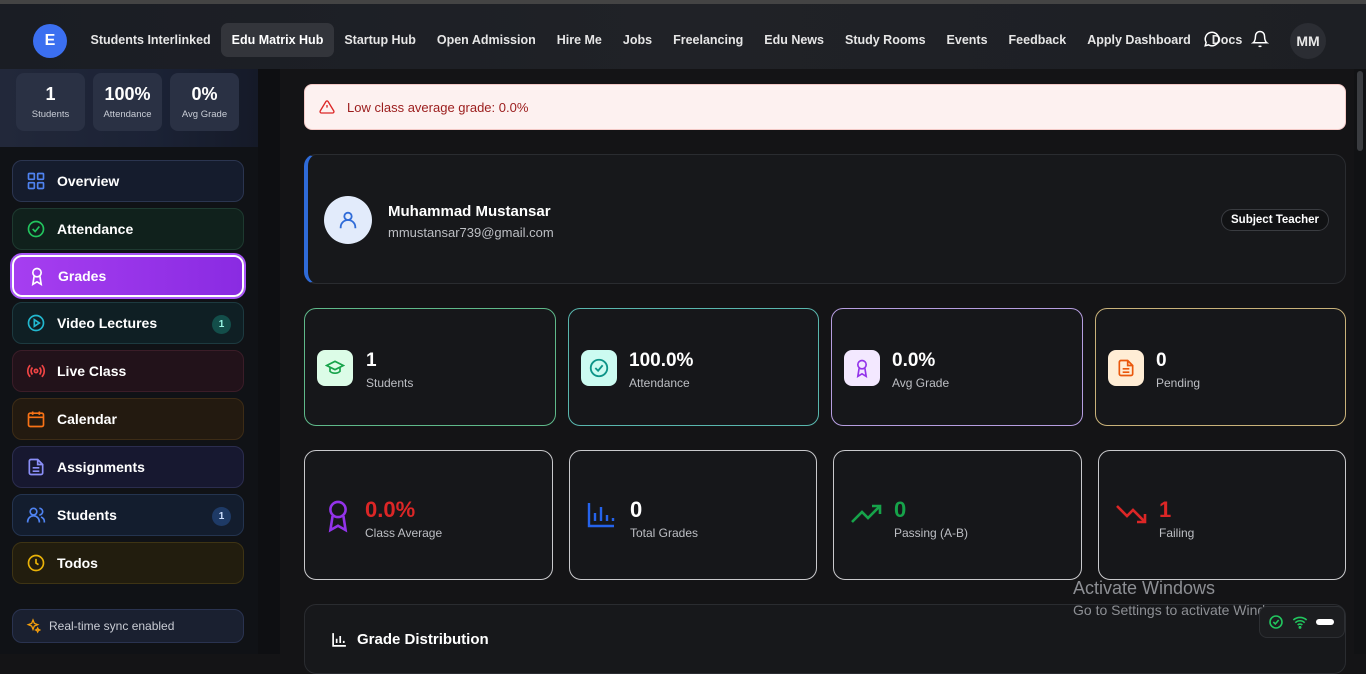 The height and width of the screenshot is (674, 1366). I want to click on sync-status: Real-time sync enabled, so click(128, 626).